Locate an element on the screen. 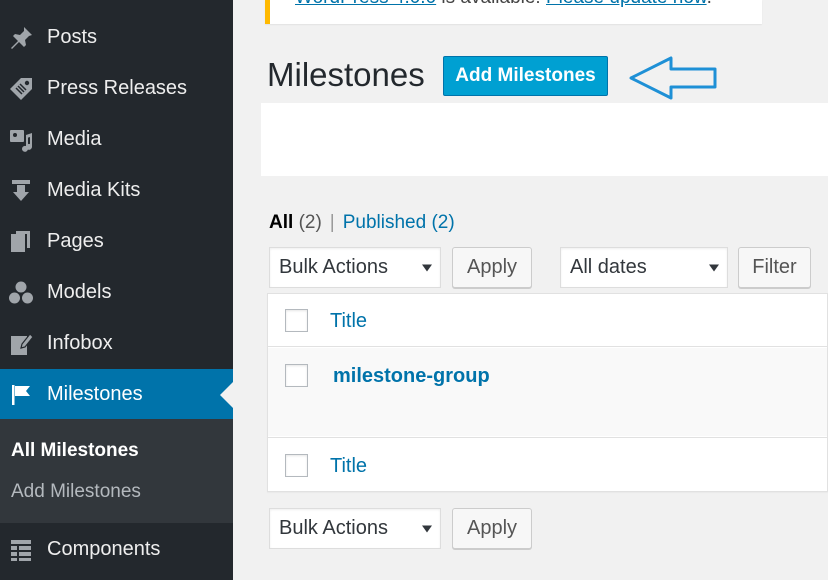 The height and width of the screenshot is (580, 828). menu-item-pages: Pages is located at coordinates (116, 241).